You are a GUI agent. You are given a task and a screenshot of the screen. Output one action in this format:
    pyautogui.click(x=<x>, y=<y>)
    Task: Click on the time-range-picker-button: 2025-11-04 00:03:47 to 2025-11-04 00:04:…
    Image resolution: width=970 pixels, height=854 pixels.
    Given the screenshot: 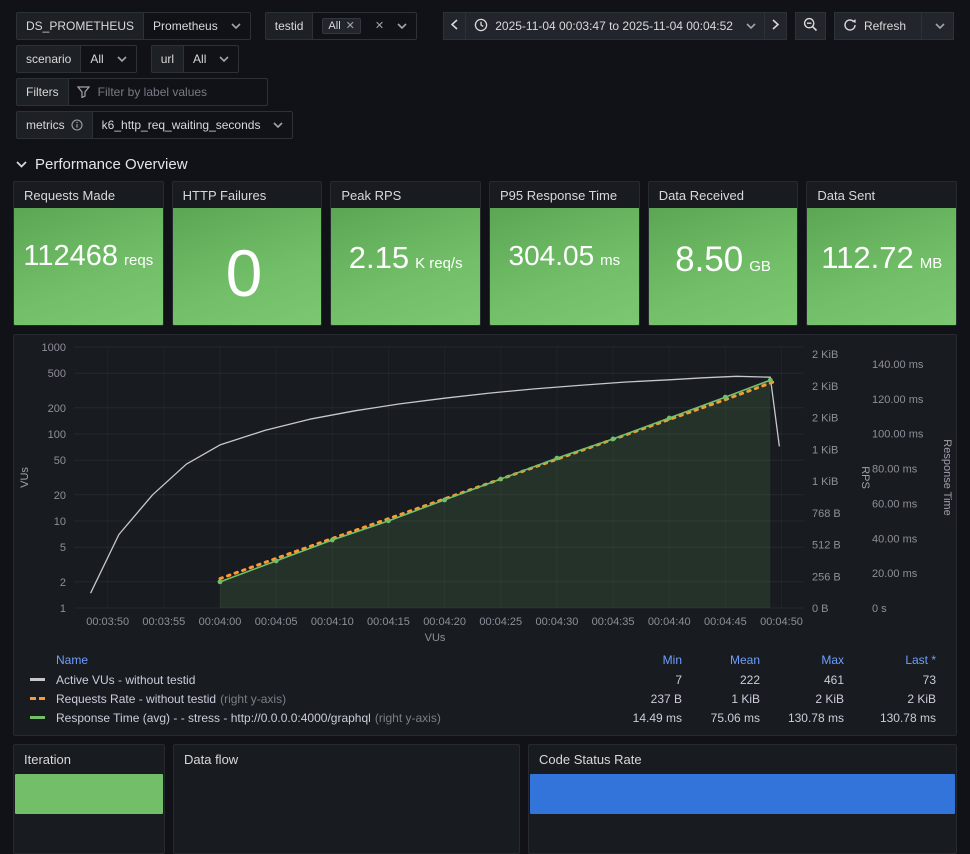 What is the action you would take?
    pyautogui.click(x=615, y=26)
    